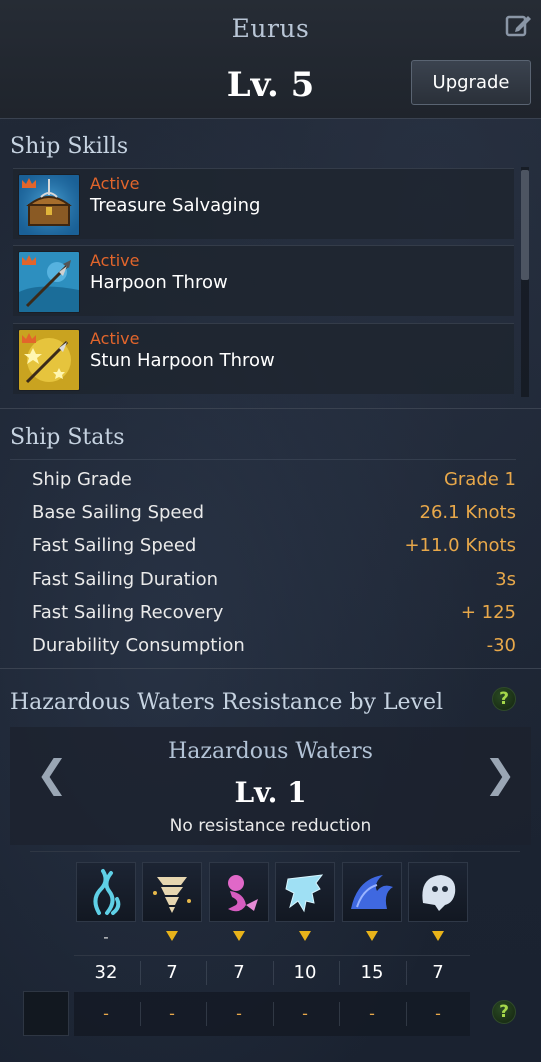 The image size is (541, 1062). Describe the element at coordinates (138, 645) in the screenshot. I see `stat-label: Durability Consumption` at that location.